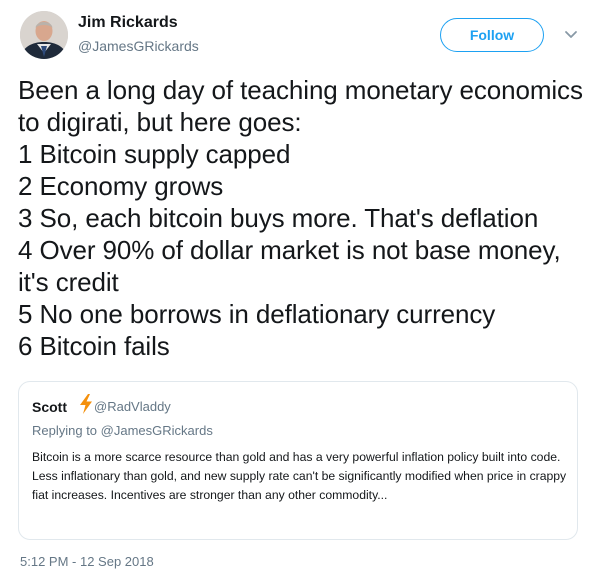 This screenshot has width=590, height=581. What do you see at coordinates (128, 23) in the screenshot?
I see `author-name: Jim Rickards` at bounding box center [128, 23].